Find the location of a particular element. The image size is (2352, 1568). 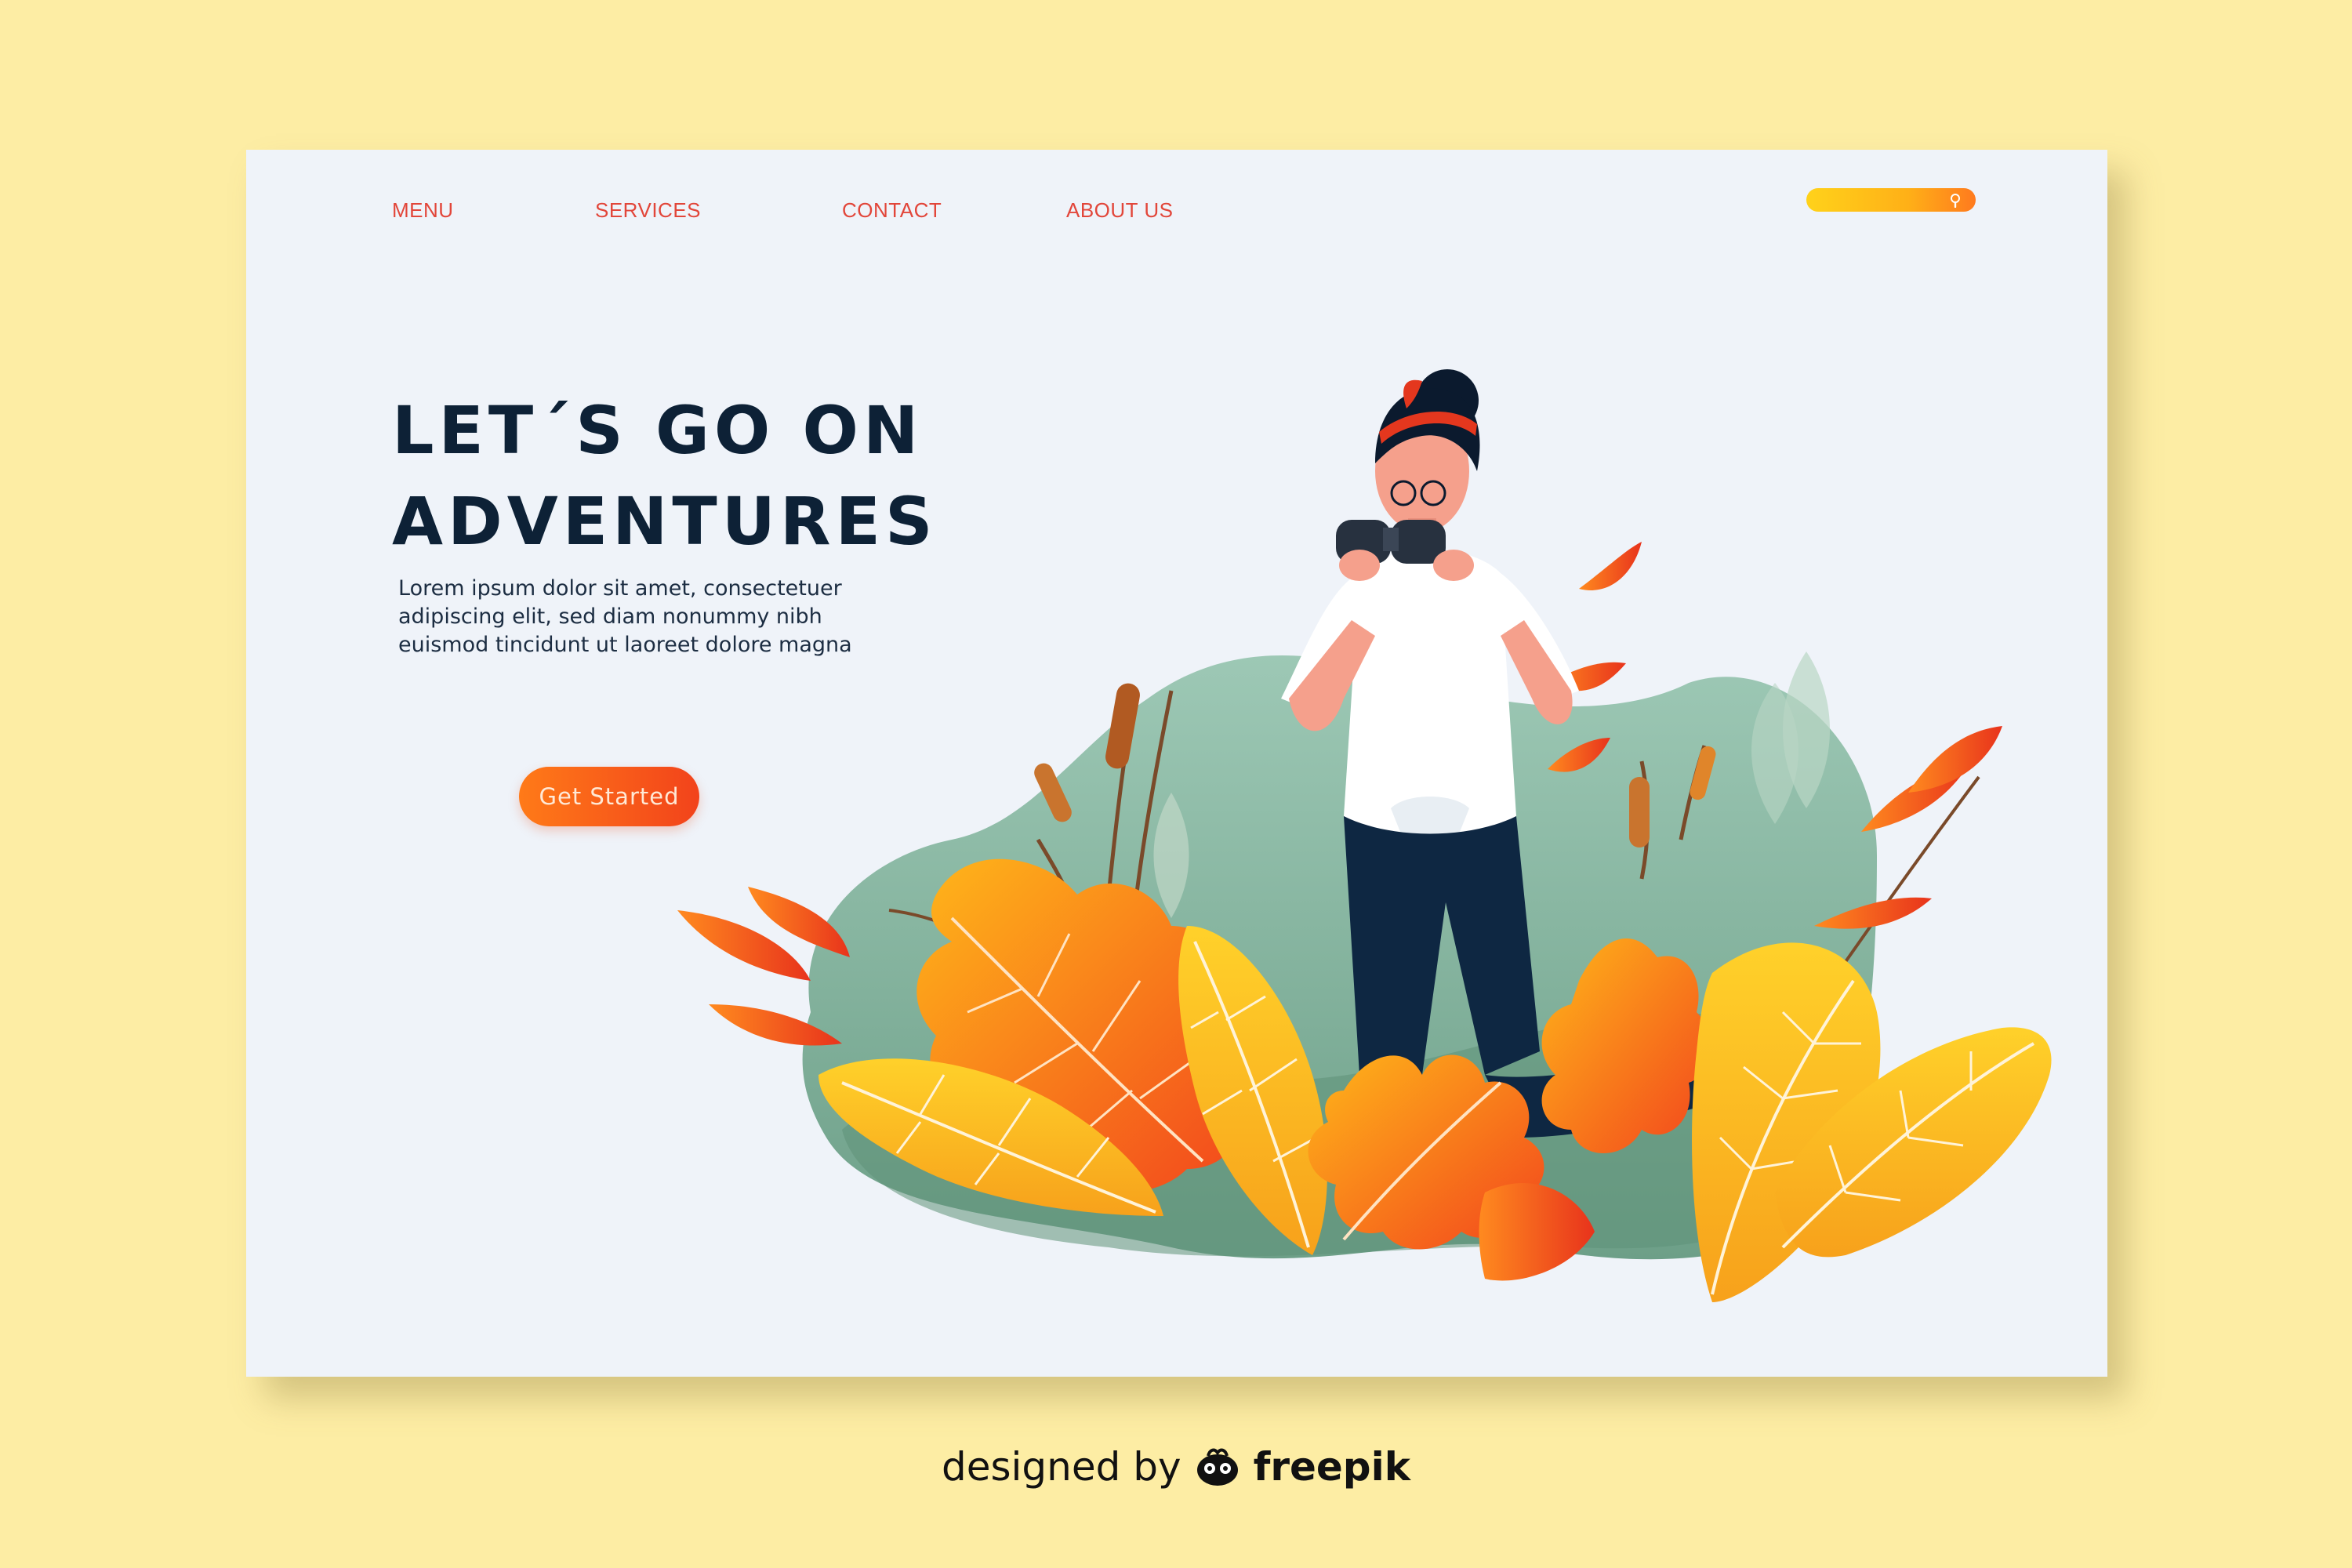

designer-credit: designed by freepik is located at coordinates (1176, 1467).